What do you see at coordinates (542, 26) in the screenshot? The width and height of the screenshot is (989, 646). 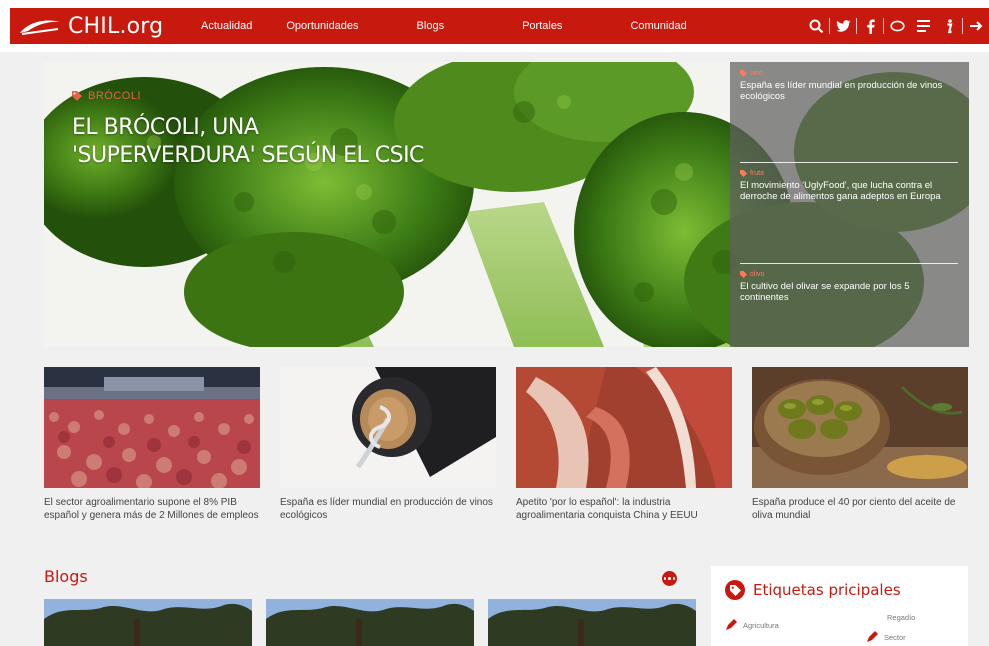 I see `nav-link-portales: Portales` at bounding box center [542, 26].